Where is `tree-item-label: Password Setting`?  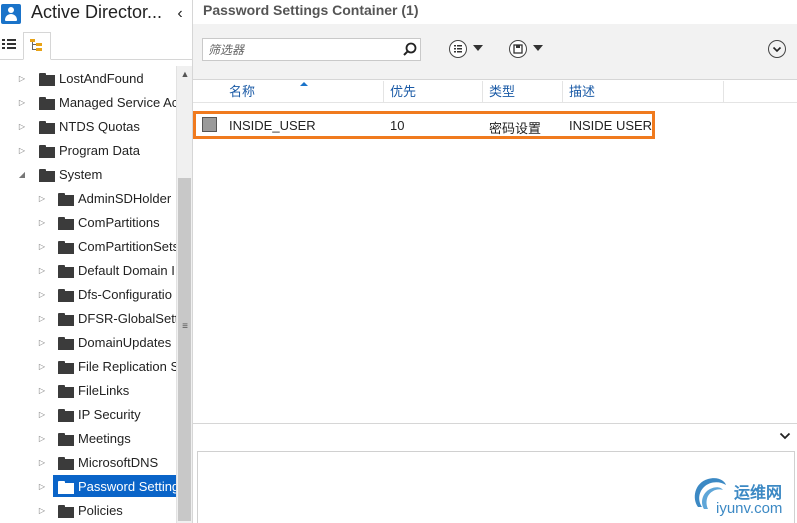 tree-item-label: Password Setting is located at coordinates (127, 486).